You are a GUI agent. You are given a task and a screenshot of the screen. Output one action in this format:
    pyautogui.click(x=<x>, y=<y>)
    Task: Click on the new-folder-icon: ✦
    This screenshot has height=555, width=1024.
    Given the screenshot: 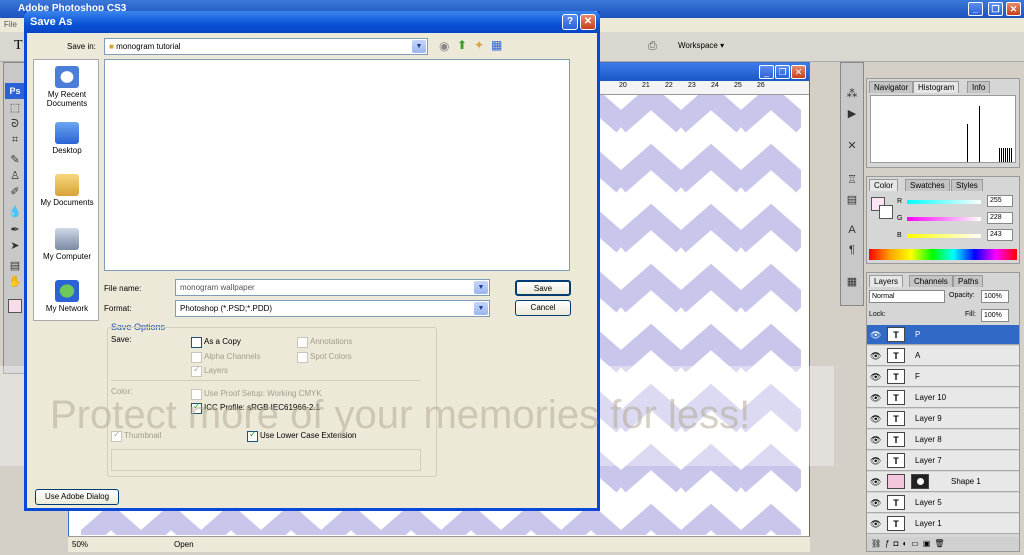 What is the action you would take?
    pyautogui.click(x=479, y=45)
    